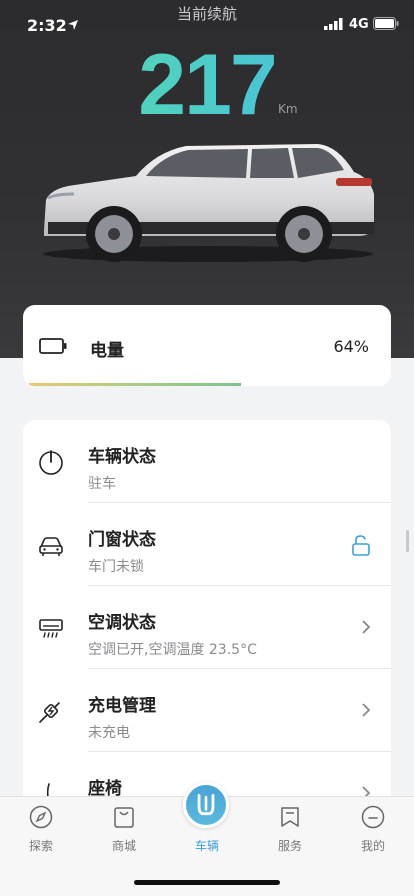 This screenshot has height=896, width=414. I want to click on list-item-ac-status: 空调状态 空调已开,空调温度 23.5°C, so click(207, 627).